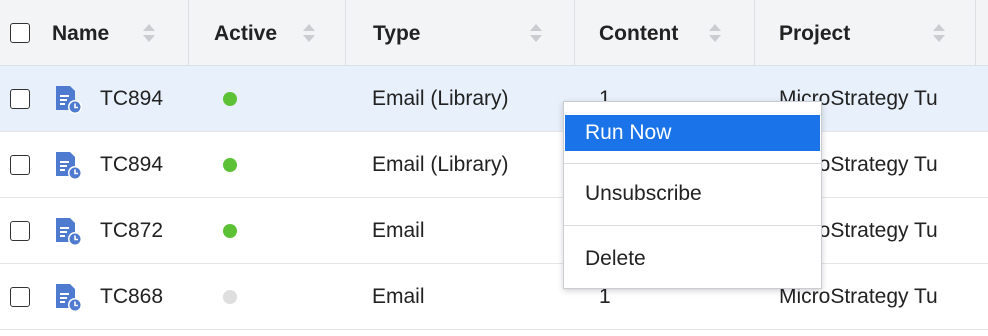 Image resolution: width=988 pixels, height=336 pixels. I want to click on column-header-label: Name, so click(81, 33).